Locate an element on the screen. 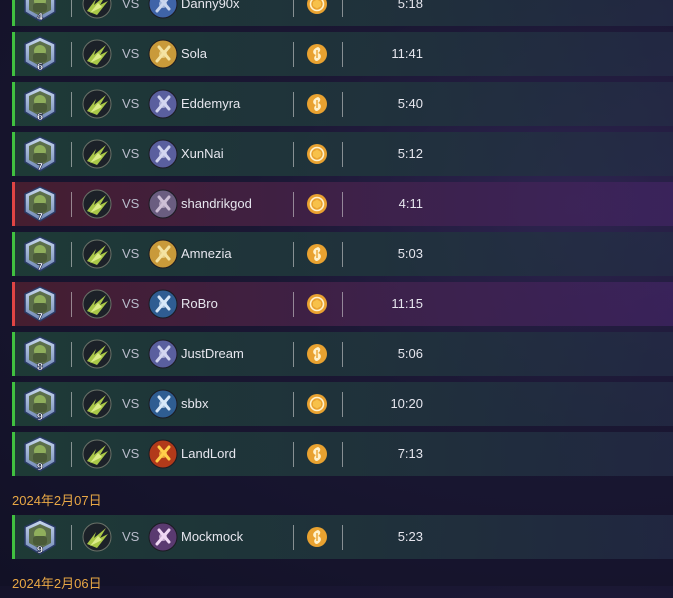 The image size is (673, 598). opponent-name: shandrikgod is located at coordinates (216, 203).